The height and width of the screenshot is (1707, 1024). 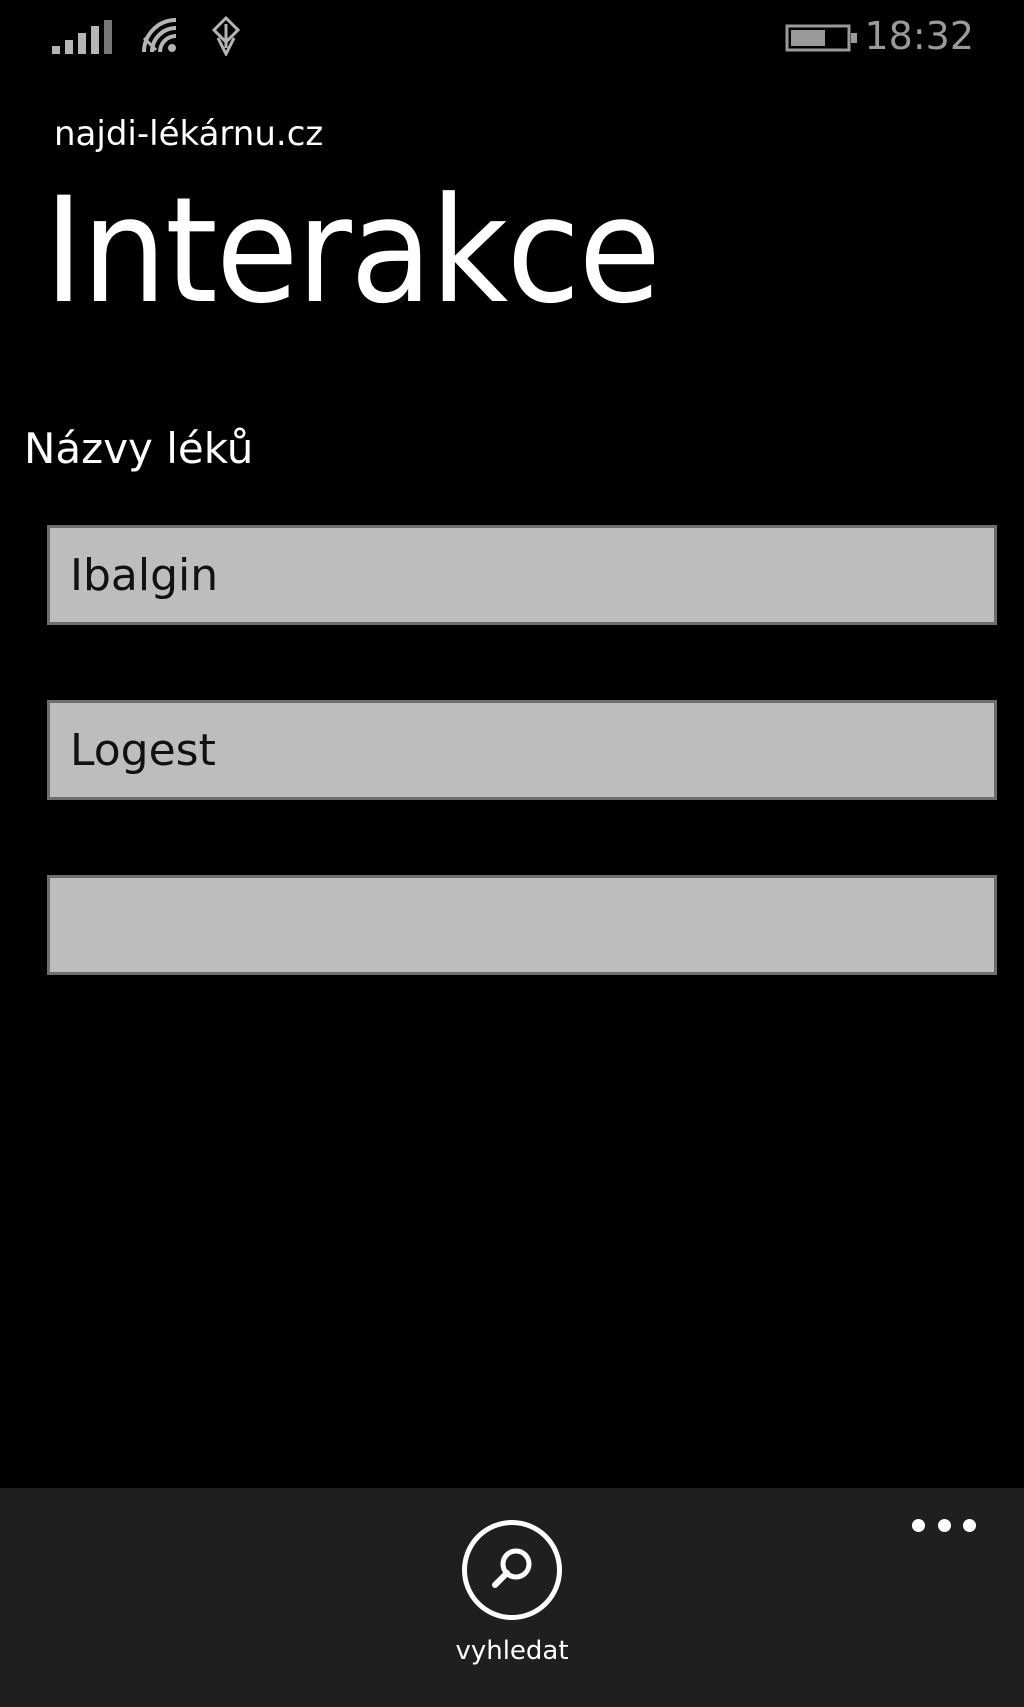 I want to click on search-icon, so click(x=512, y=1570).